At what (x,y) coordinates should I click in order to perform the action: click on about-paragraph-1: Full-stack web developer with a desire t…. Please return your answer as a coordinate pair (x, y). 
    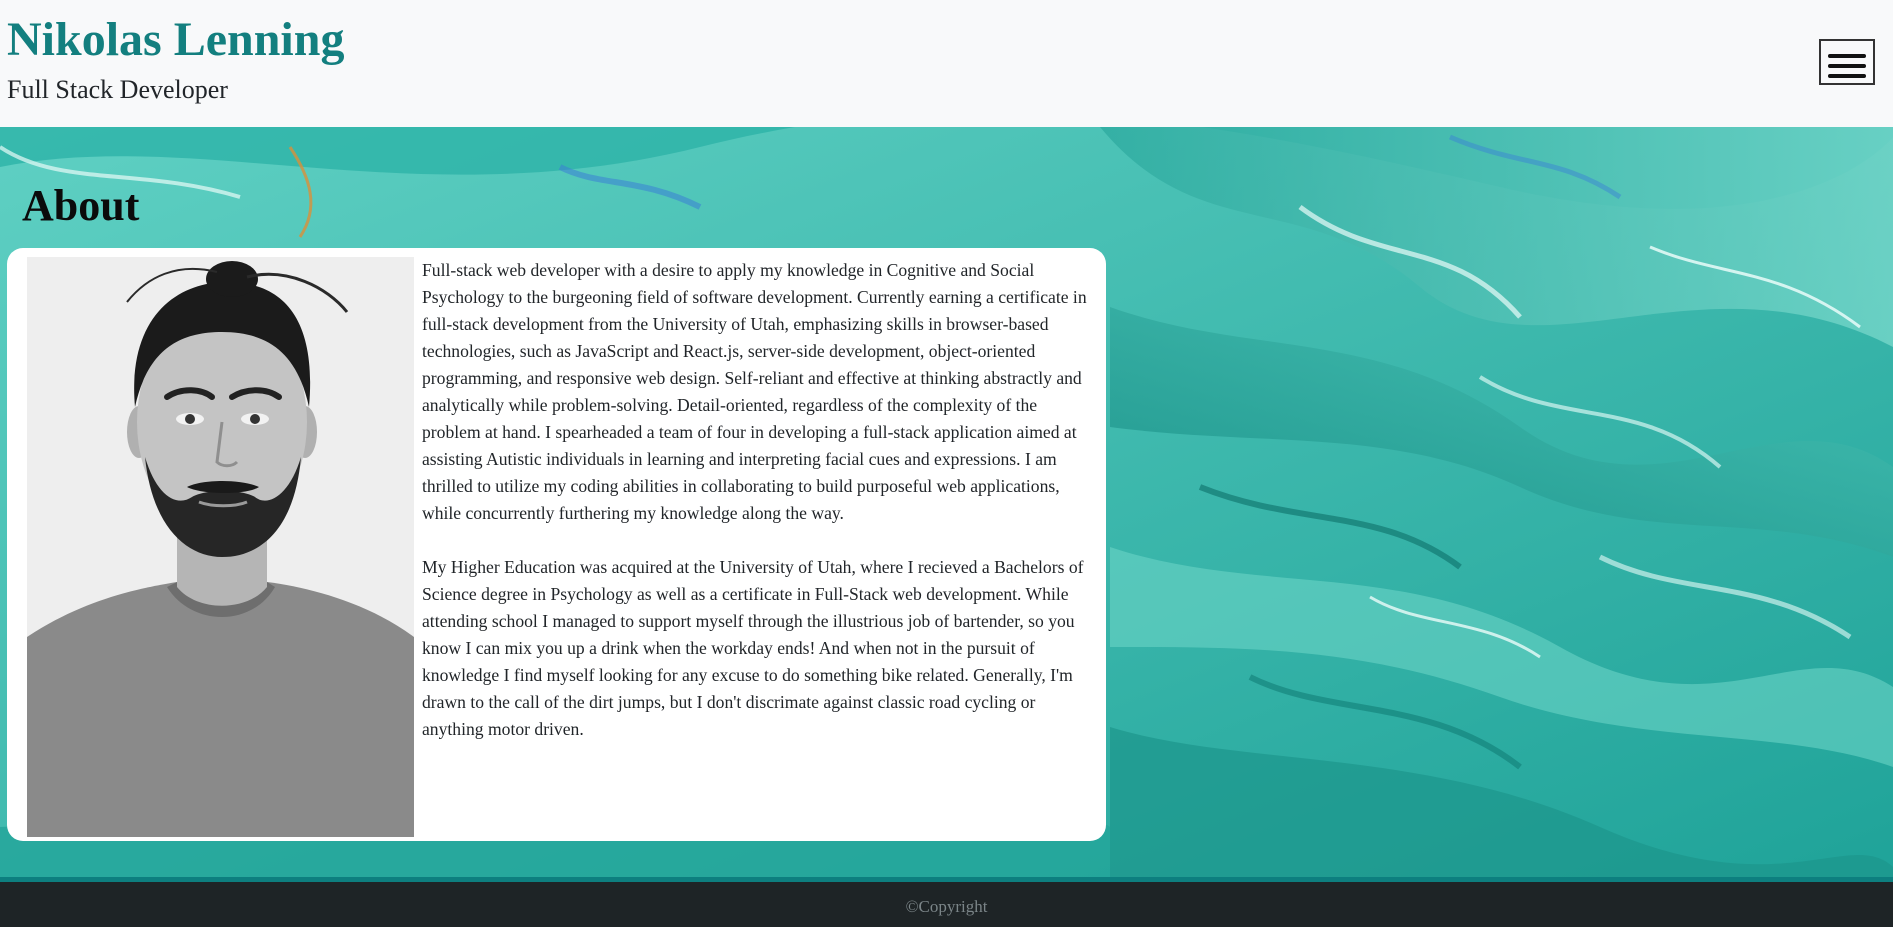
    Looking at the image, I should click on (754, 391).